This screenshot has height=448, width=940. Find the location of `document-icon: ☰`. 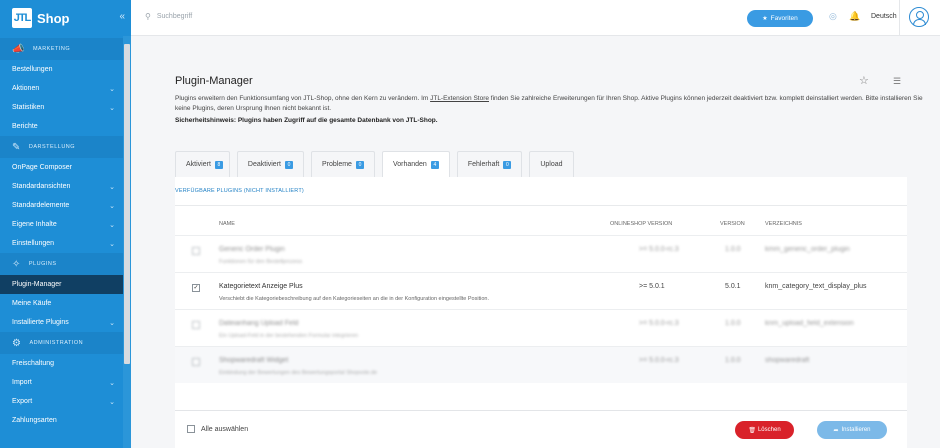

document-icon: ☰ is located at coordinates (897, 81).